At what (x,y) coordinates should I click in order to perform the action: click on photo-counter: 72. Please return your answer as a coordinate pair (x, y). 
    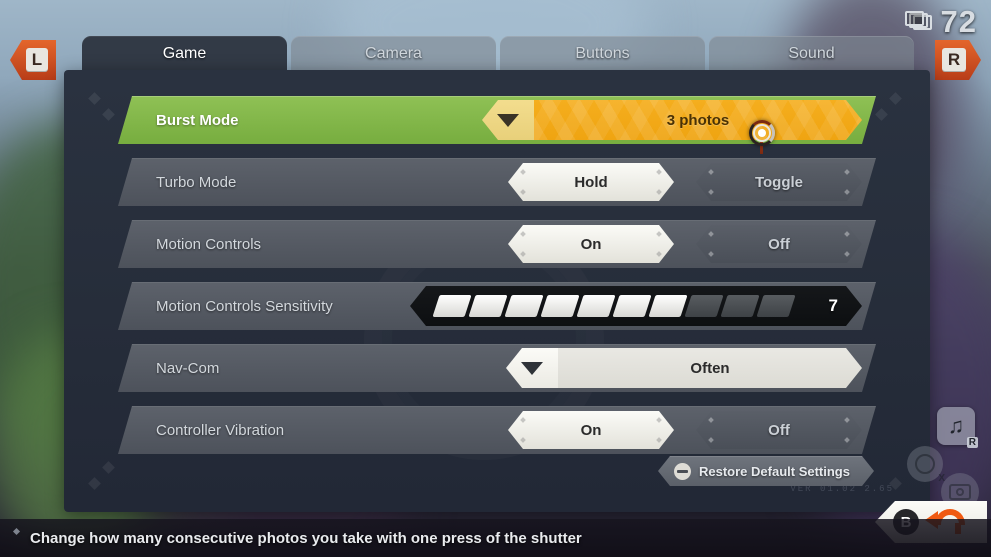
    Looking at the image, I should click on (940, 22).